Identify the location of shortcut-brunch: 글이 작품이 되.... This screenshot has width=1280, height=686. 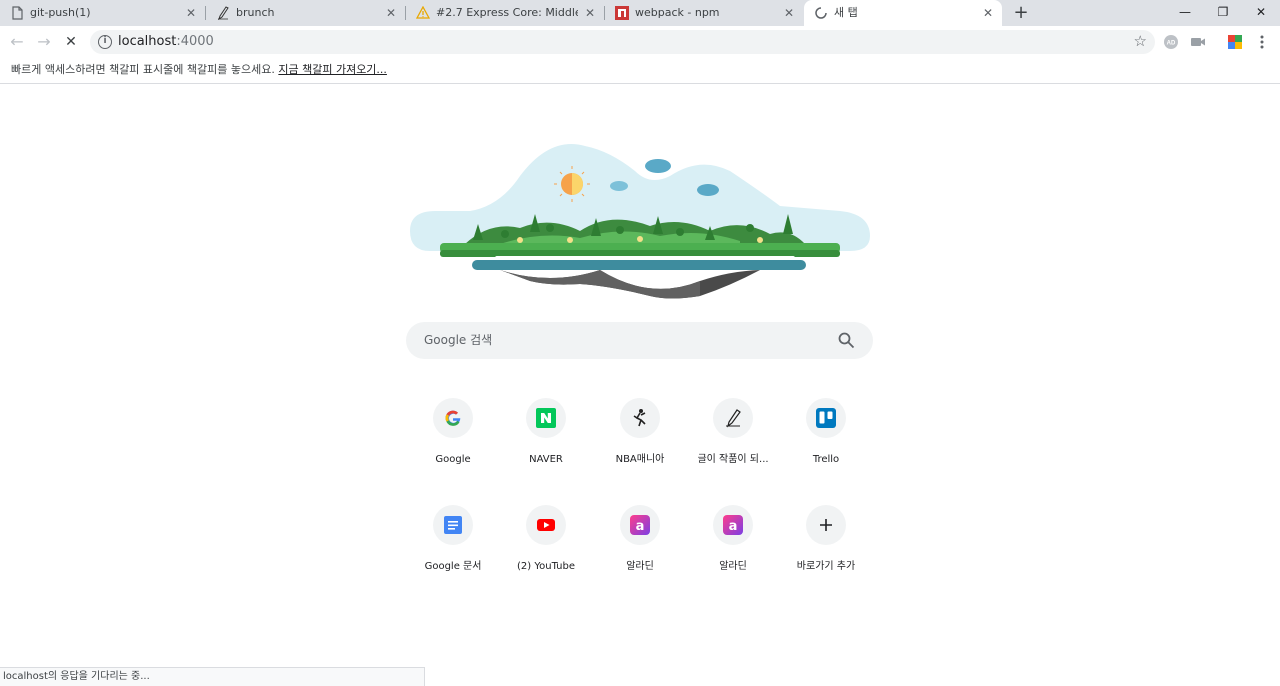
(733, 444).